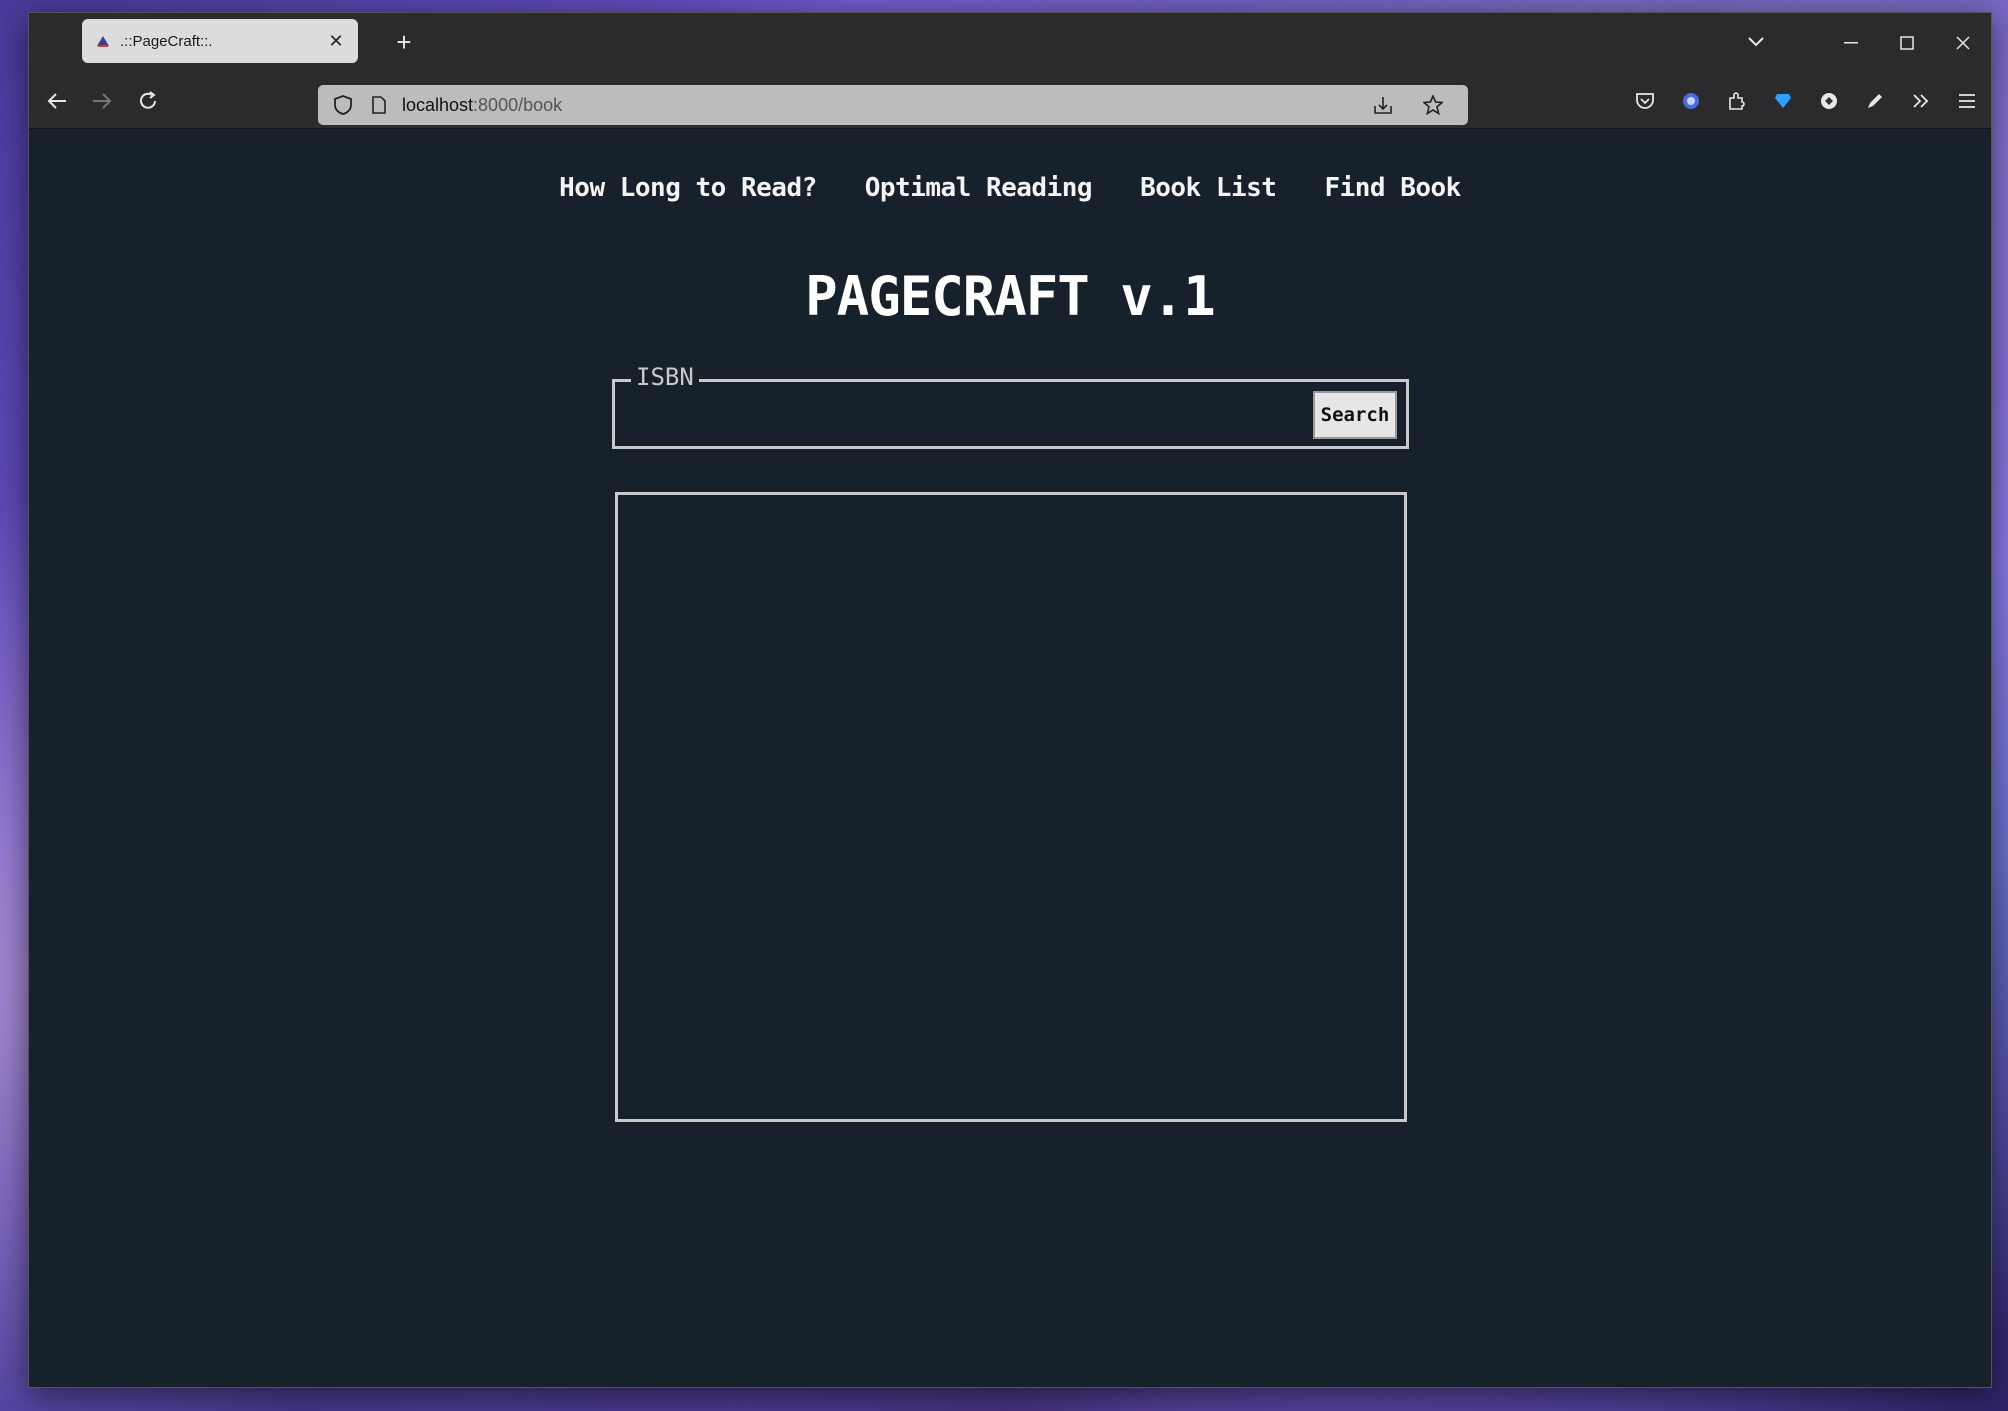 This screenshot has width=2008, height=1411. Describe the element at coordinates (893, 105) in the screenshot. I see `address-bar: localhost :8000/book` at that location.